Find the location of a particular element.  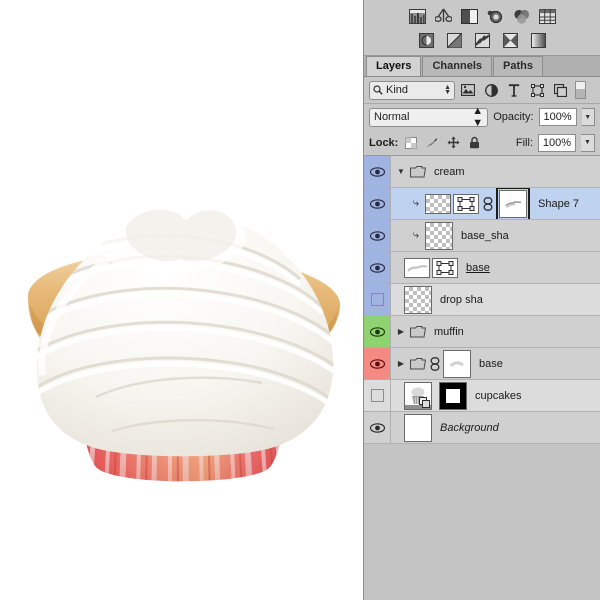

filter-kind-label: Kind is located at coordinates (397, 90).